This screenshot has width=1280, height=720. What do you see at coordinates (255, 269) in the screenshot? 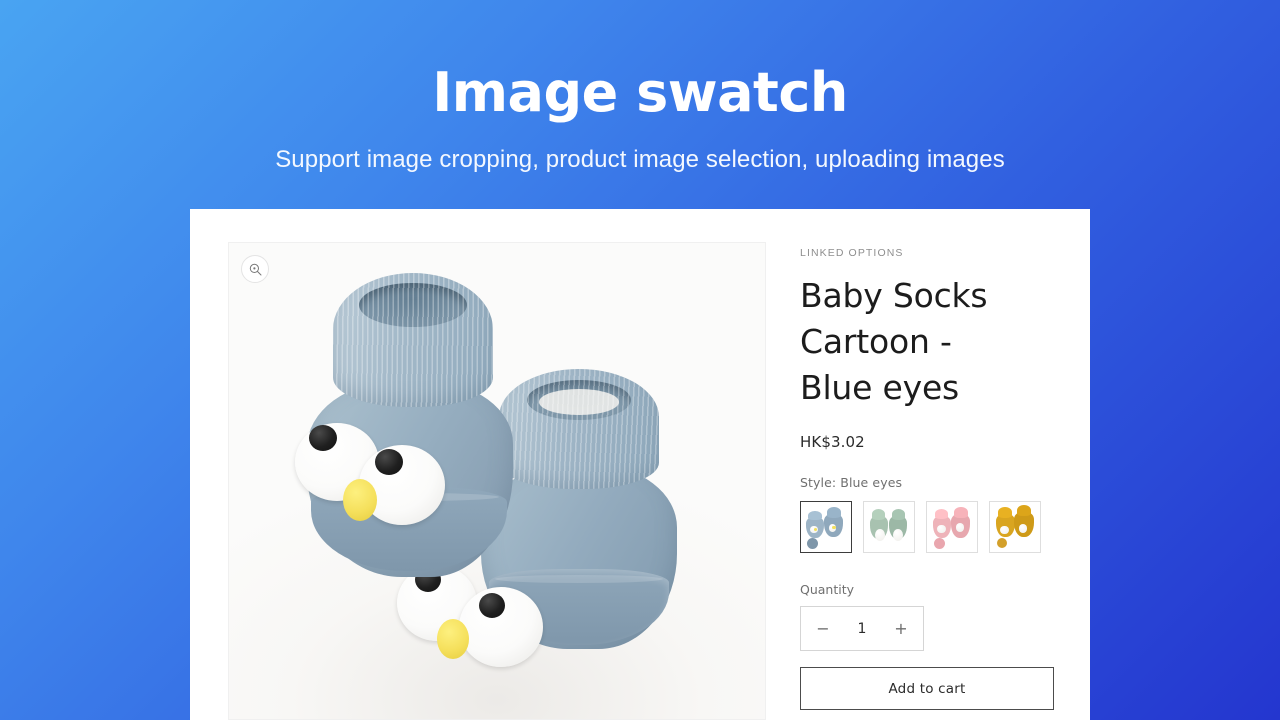
I see `magnifier-zoom-icon` at bounding box center [255, 269].